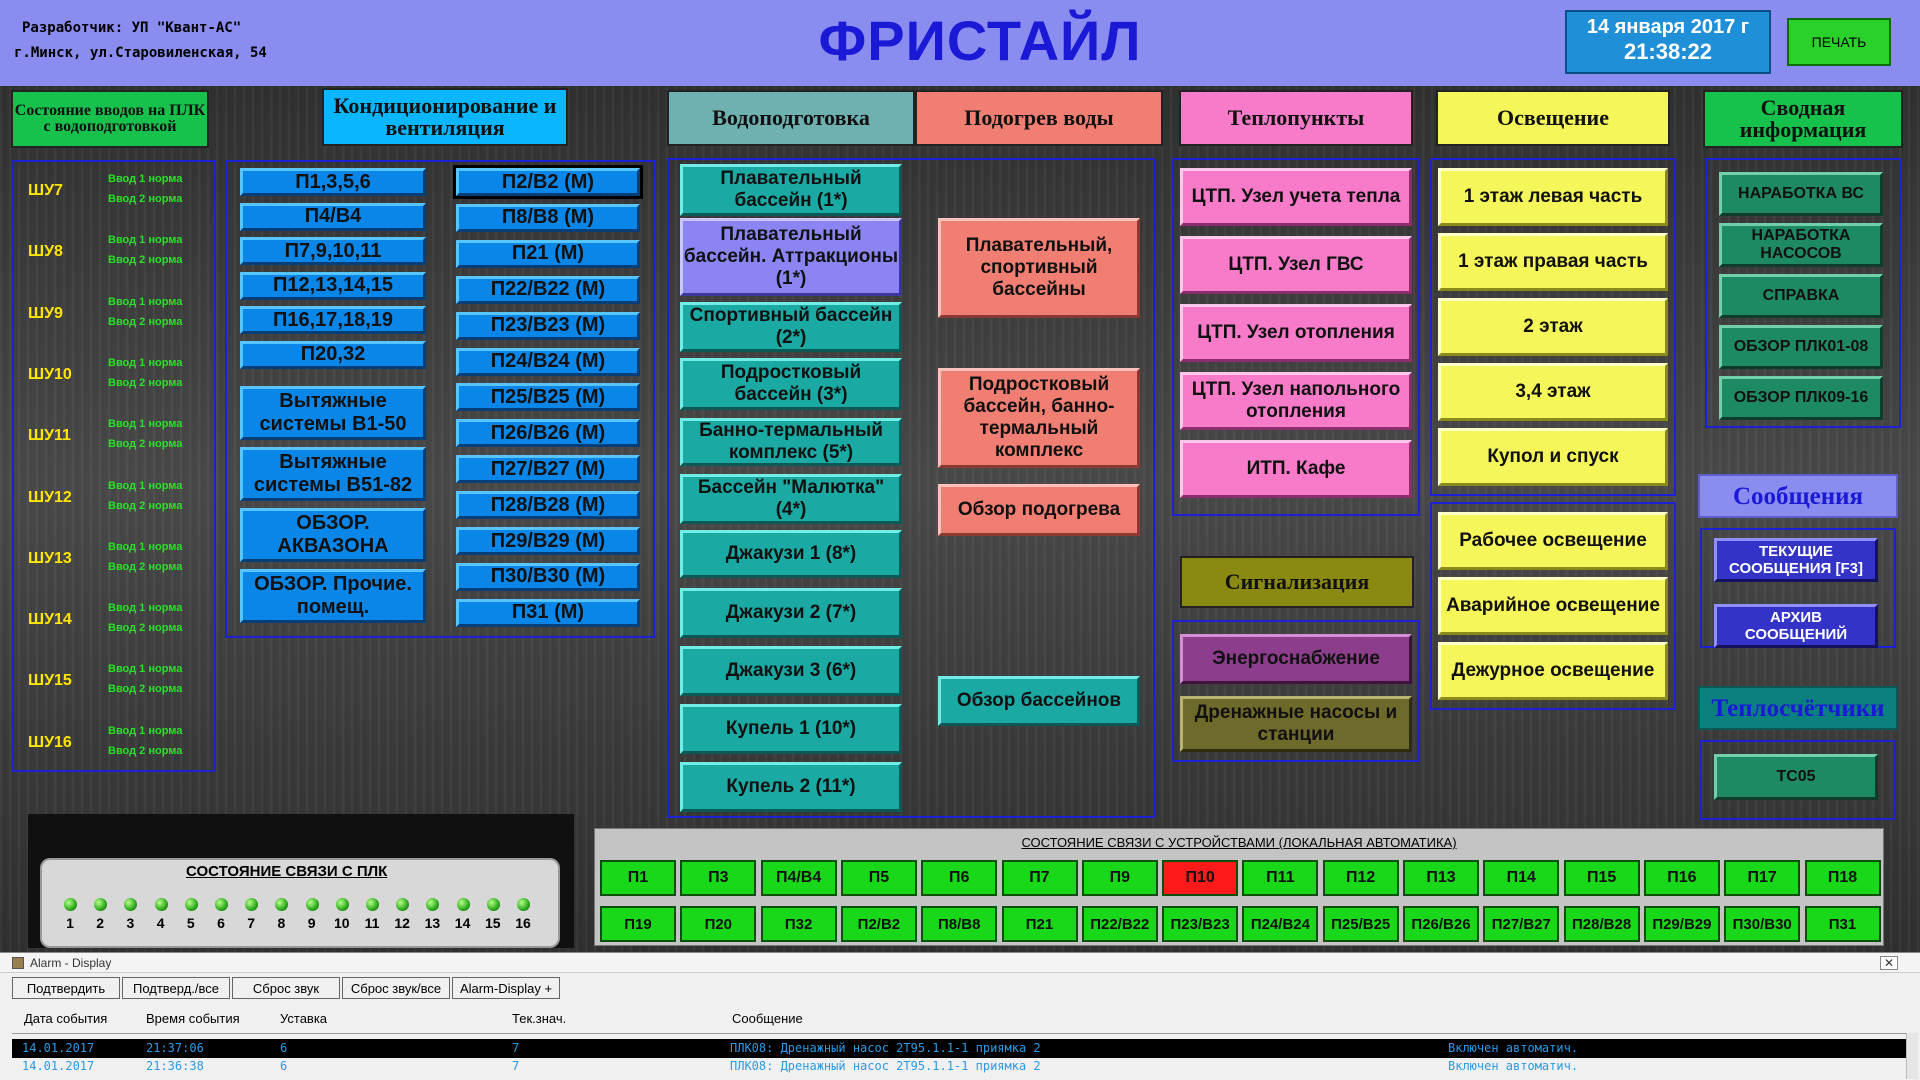 This screenshot has height=1080, width=1920. Describe the element at coordinates (1553, 541) in the screenshot. I see `lighting-mode-button: Рабочее освещение` at that location.